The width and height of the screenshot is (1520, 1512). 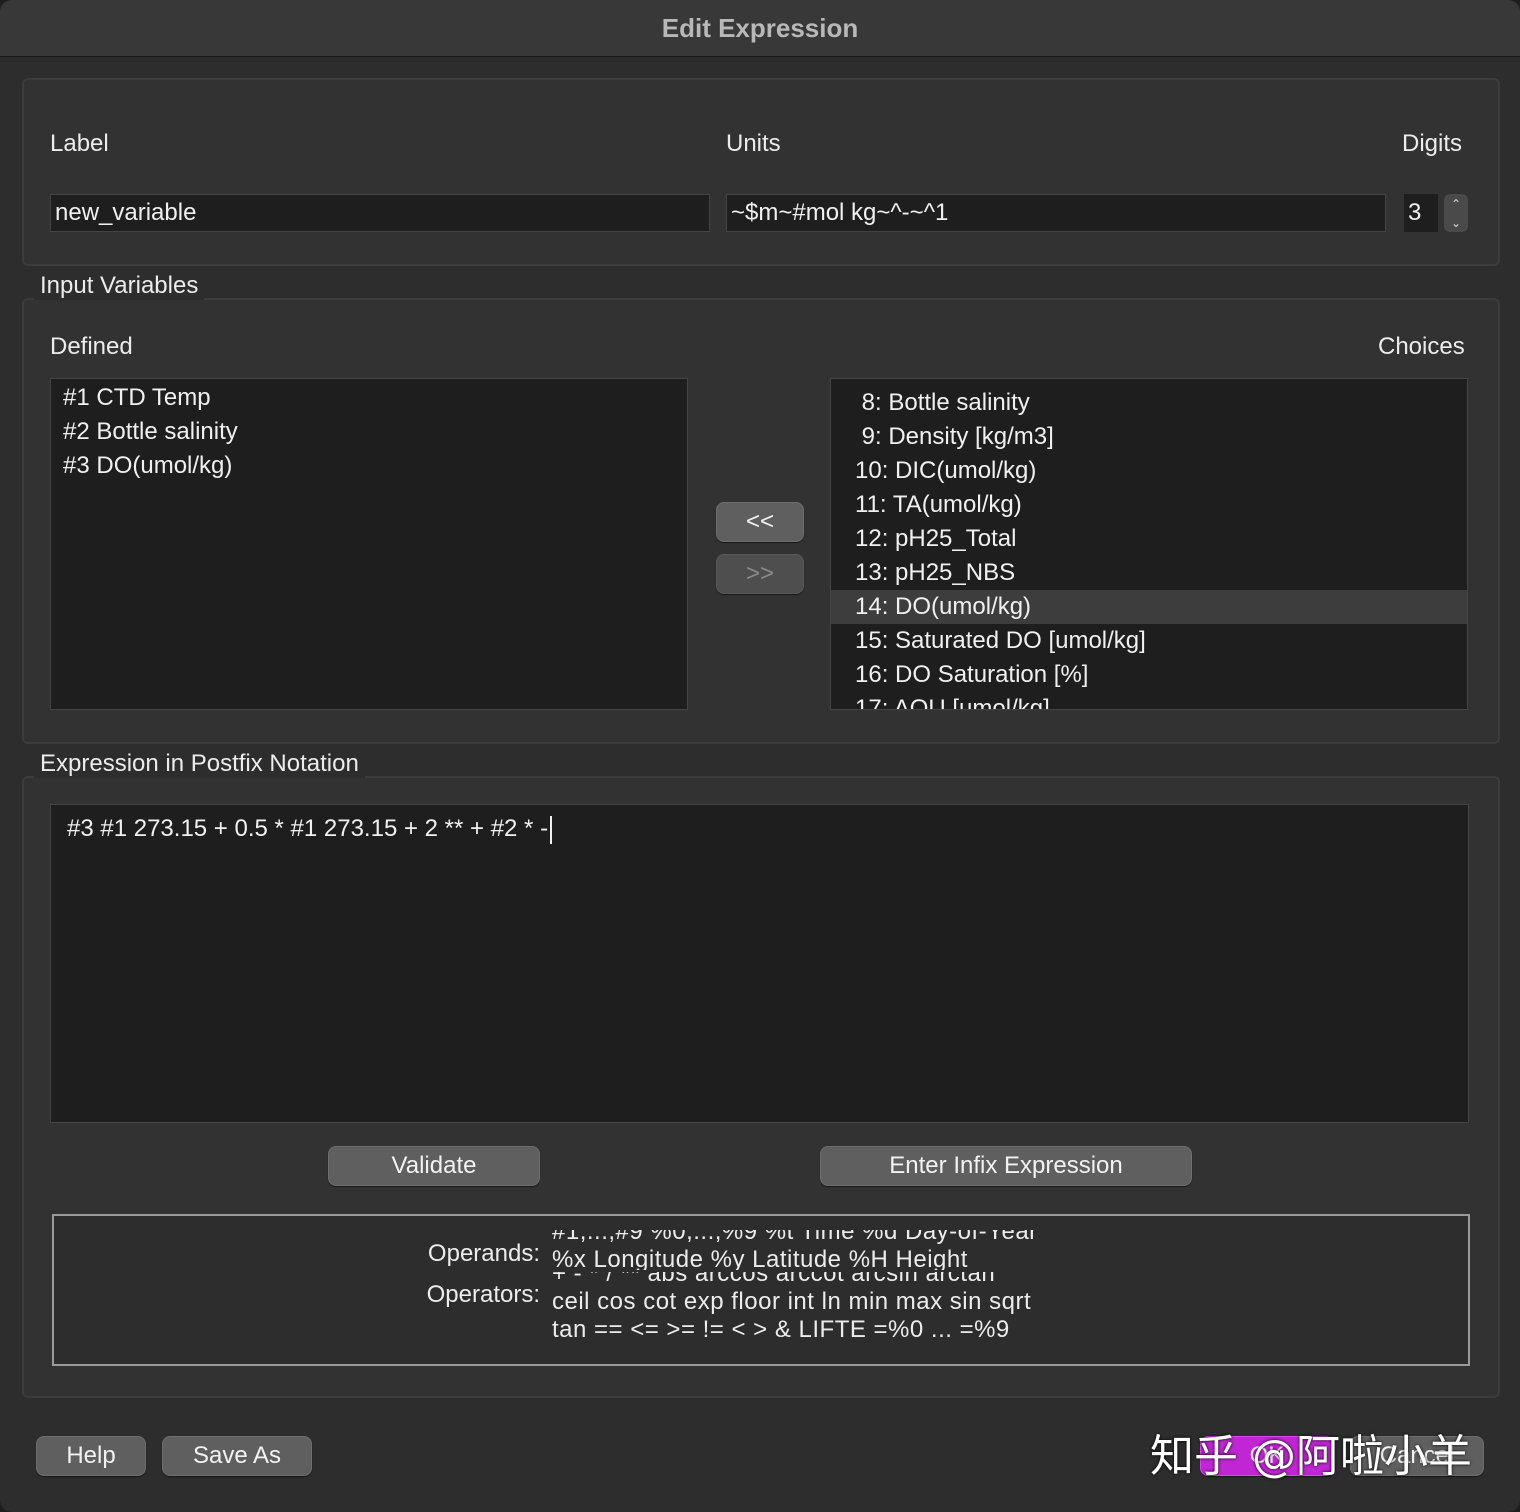 What do you see at coordinates (753, 143) in the screenshot?
I see `units-header: Units` at bounding box center [753, 143].